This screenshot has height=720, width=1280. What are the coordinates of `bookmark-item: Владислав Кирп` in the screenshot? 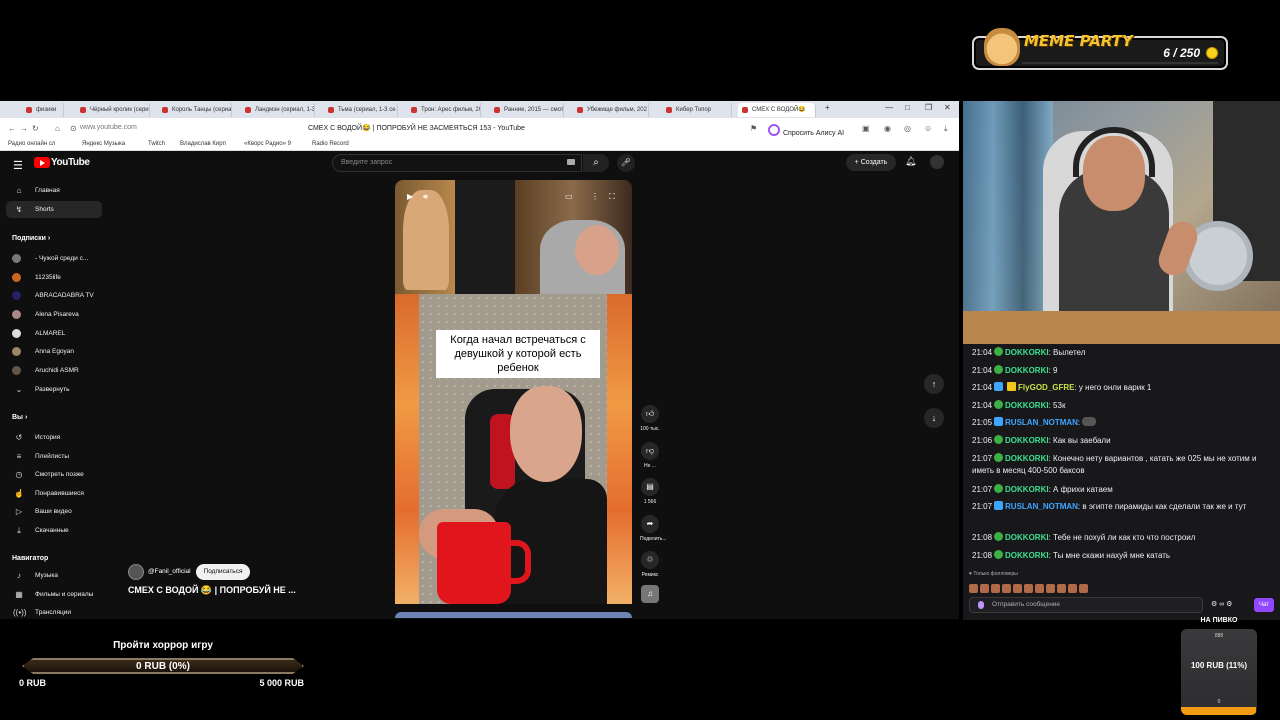 It's located at (203, 144).